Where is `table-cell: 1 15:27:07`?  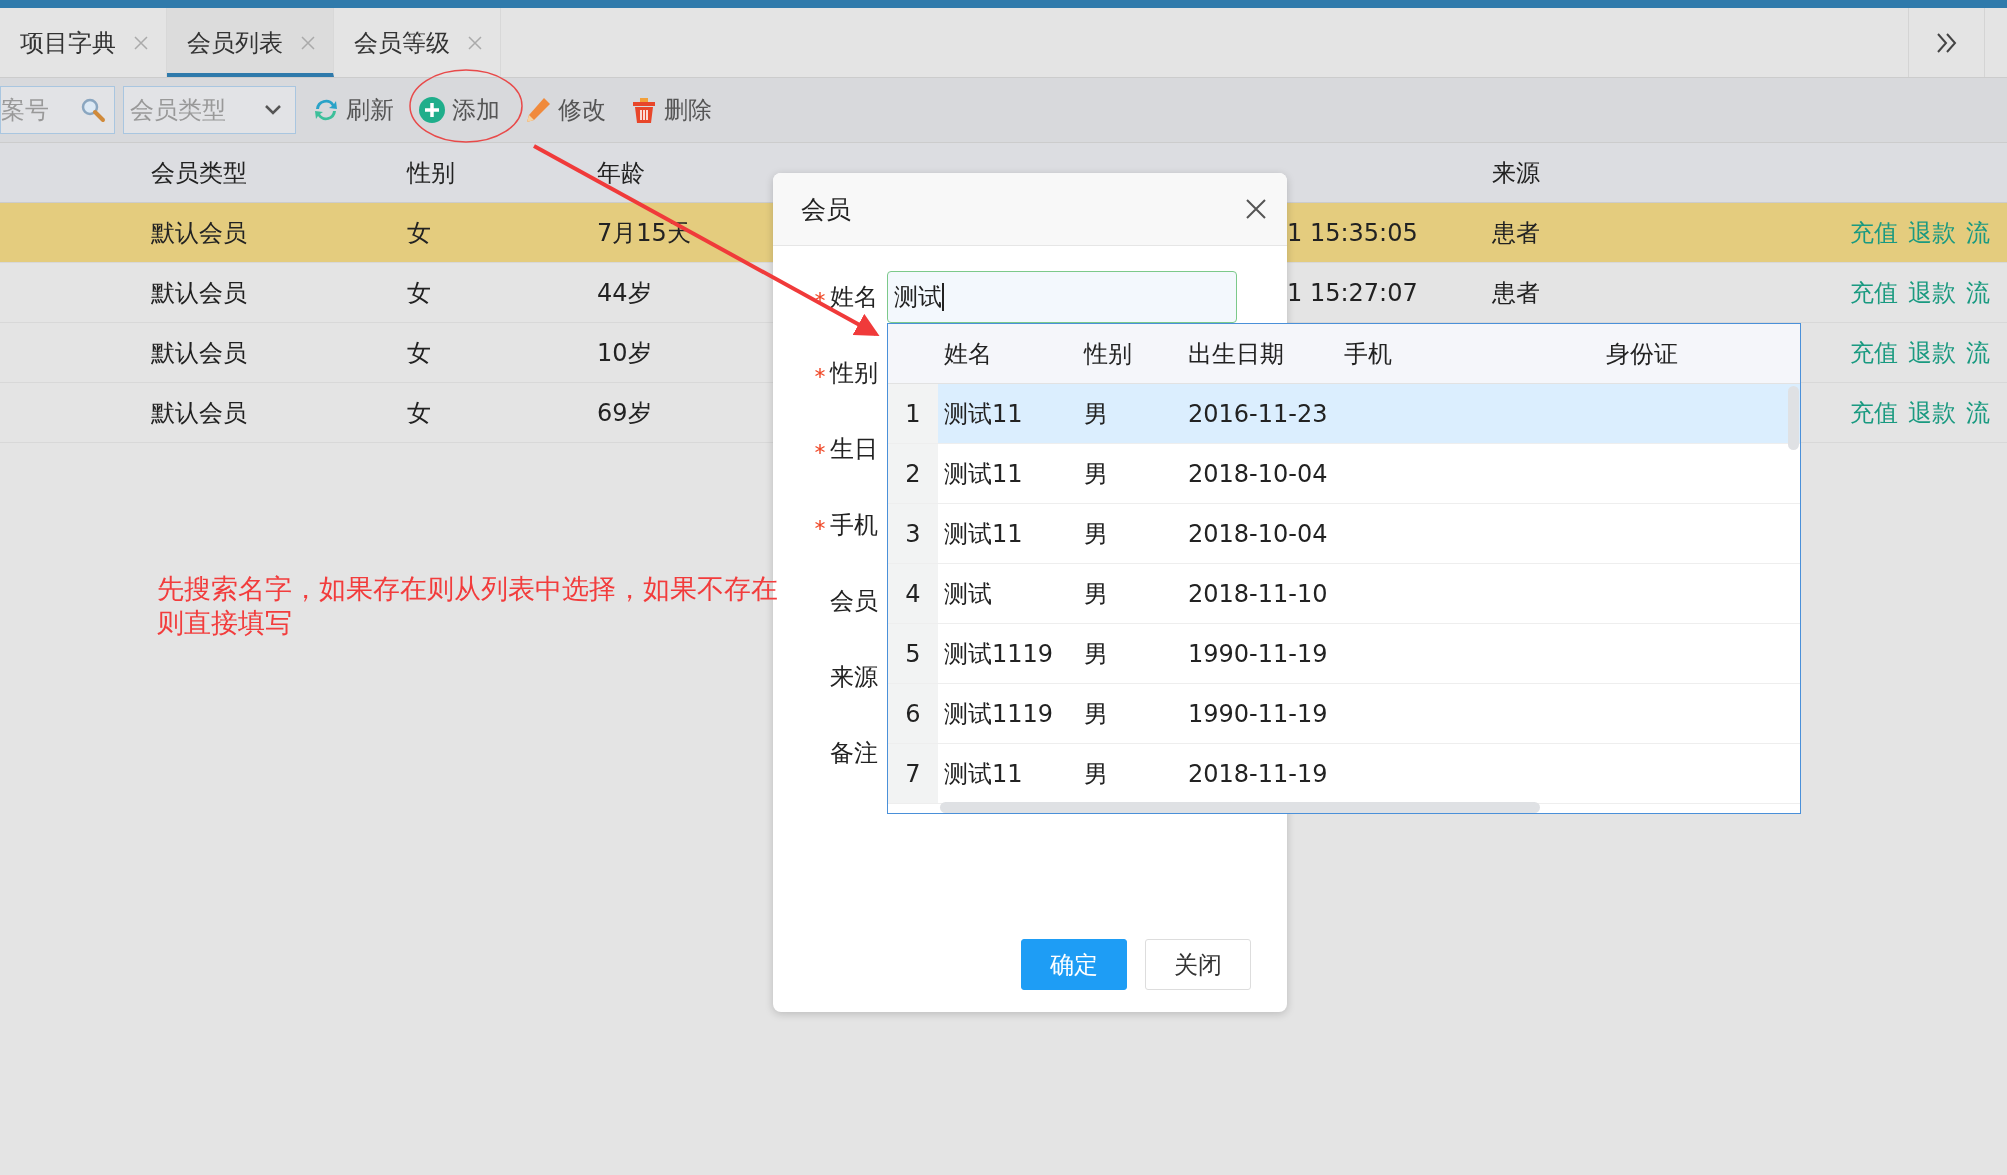 table-cell: 1 15:27:07 is located at coordinates (1352, 292).